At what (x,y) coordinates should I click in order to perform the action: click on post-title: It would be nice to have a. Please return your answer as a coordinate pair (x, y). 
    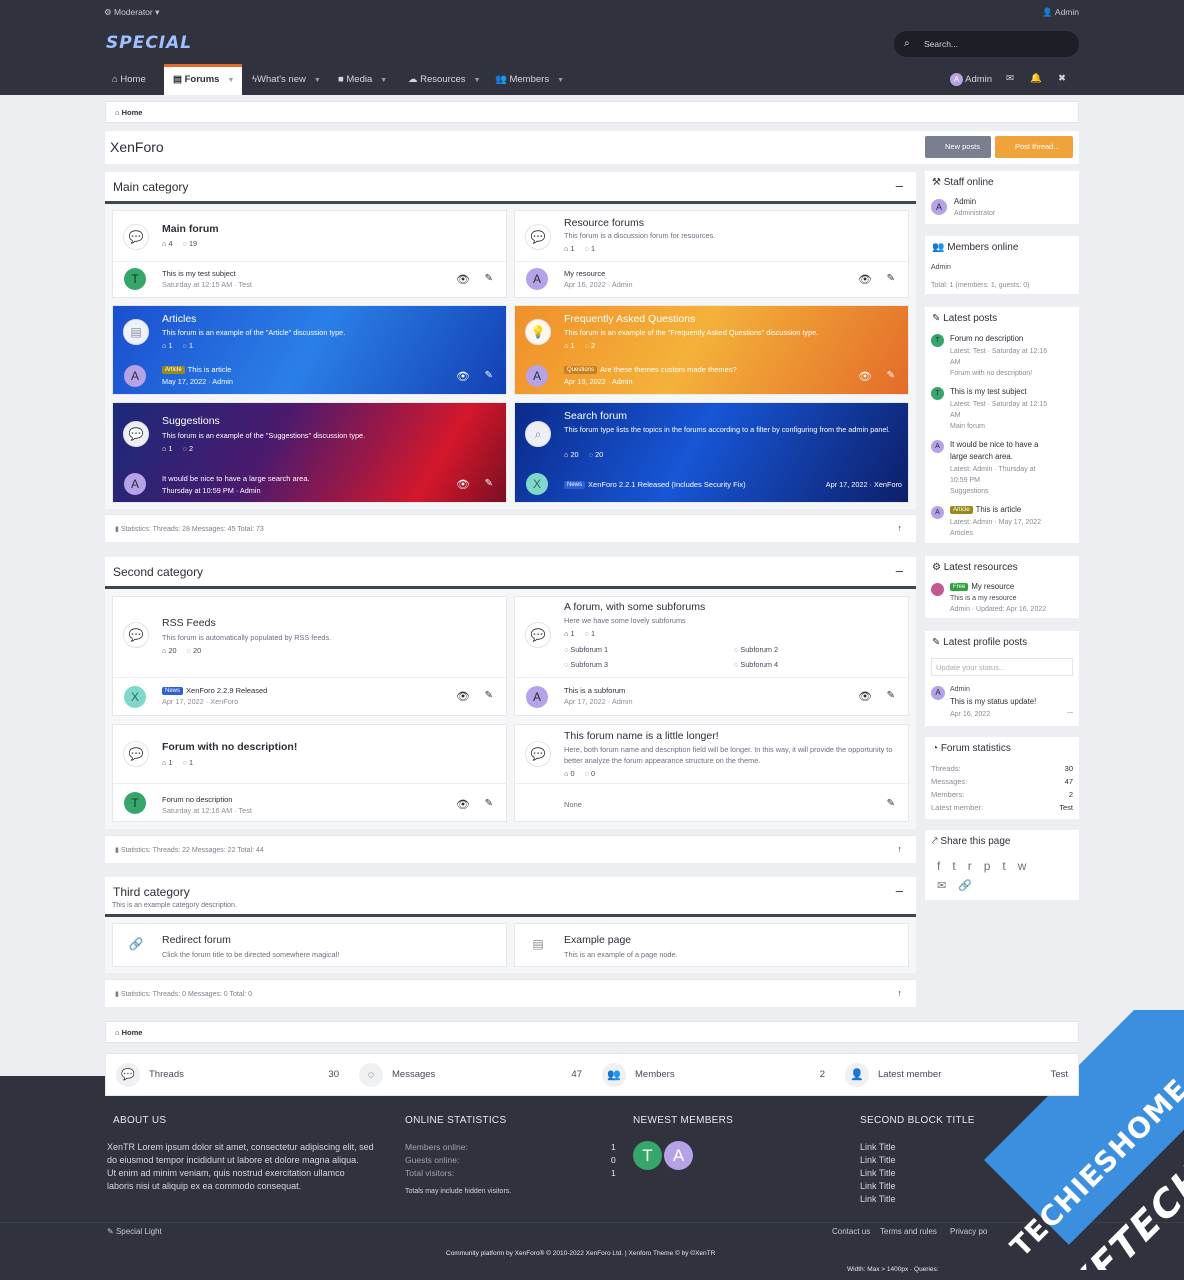
    Looking at the image, I should click on (994, 444).